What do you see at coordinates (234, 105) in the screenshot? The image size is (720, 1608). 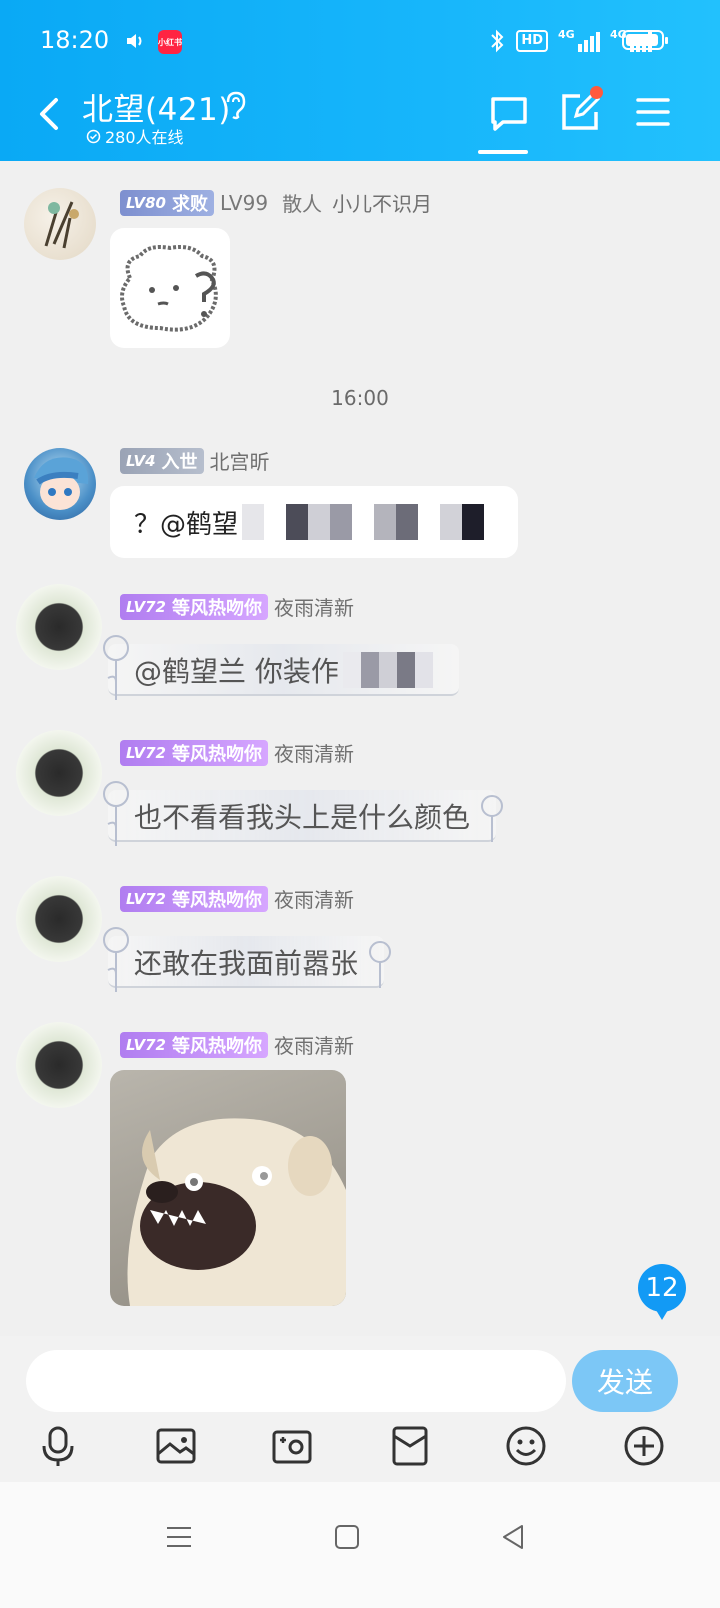 I see `ear-icon` at bounding box center [234, 105].